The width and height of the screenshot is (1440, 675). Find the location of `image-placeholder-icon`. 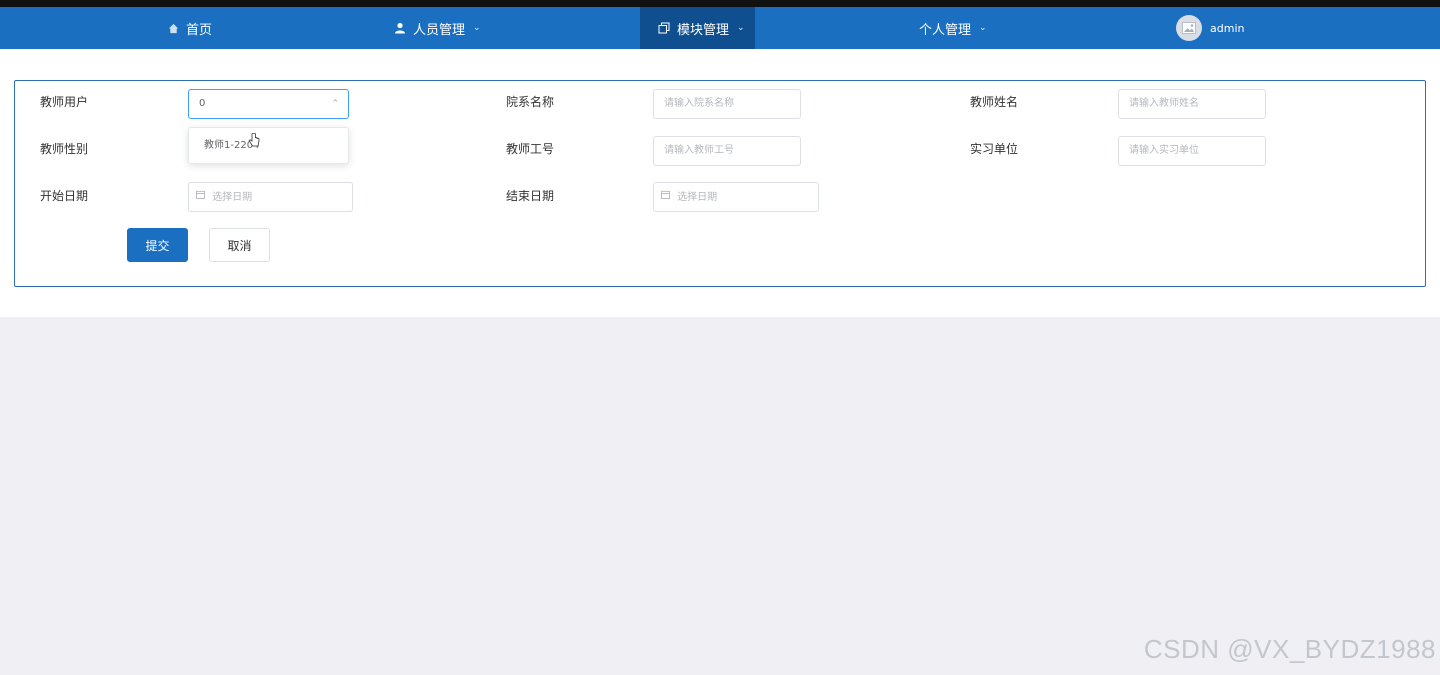

image-placeholder-icon is located at coordinates (1189, 28).